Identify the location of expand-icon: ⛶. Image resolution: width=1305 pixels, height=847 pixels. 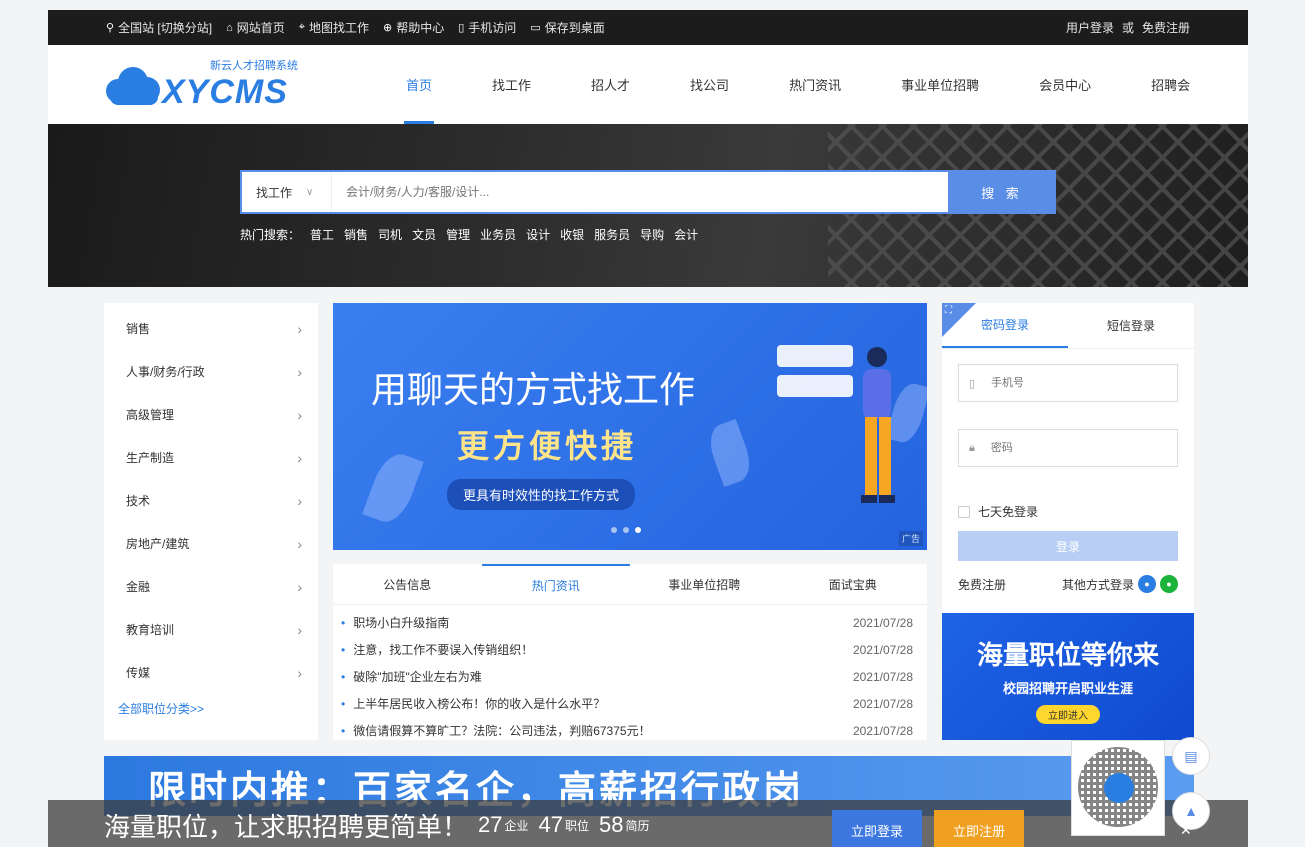
(948, 310).